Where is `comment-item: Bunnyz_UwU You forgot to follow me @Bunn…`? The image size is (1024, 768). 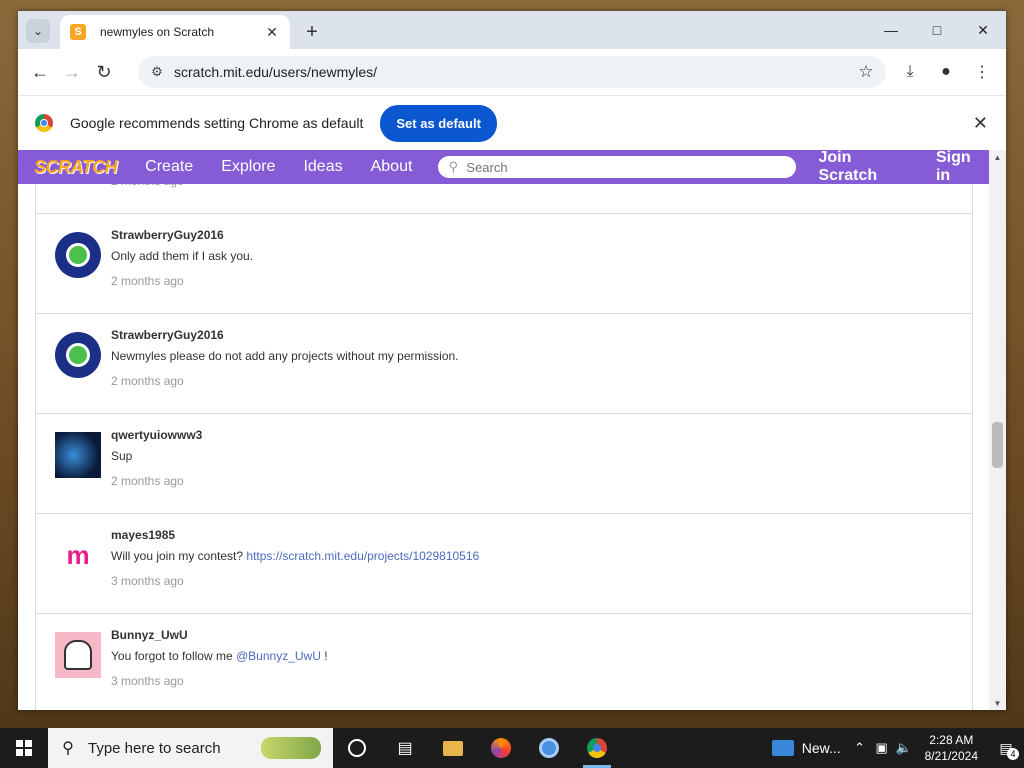 comment-item: Bunnyz_UwU You forgot to follow me @Bunn… is located at coordinates (504, 662).